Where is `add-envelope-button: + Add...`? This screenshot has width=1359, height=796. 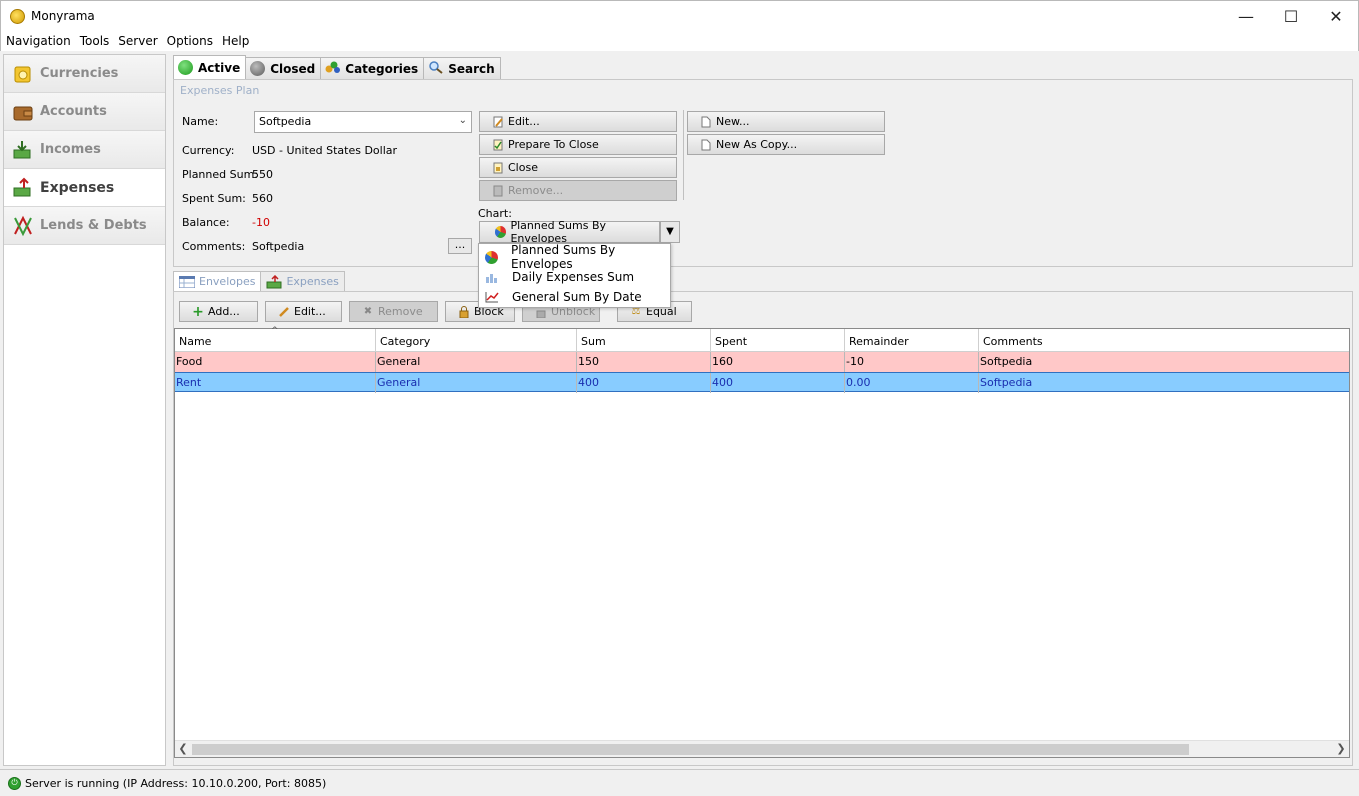 add-envelope-button: + Add... is located at coordinates (218, 311).